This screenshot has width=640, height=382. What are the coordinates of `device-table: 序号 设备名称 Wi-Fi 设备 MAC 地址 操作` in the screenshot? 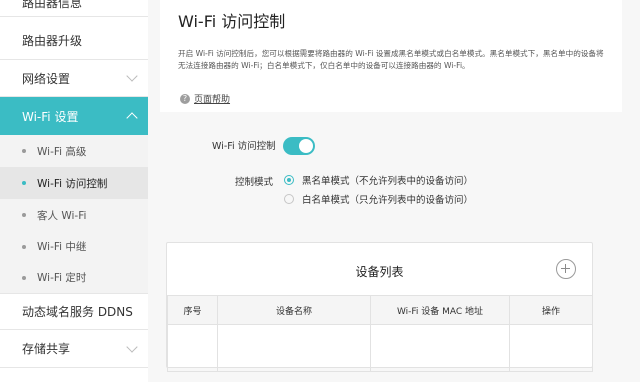 It's located at (380, 333).